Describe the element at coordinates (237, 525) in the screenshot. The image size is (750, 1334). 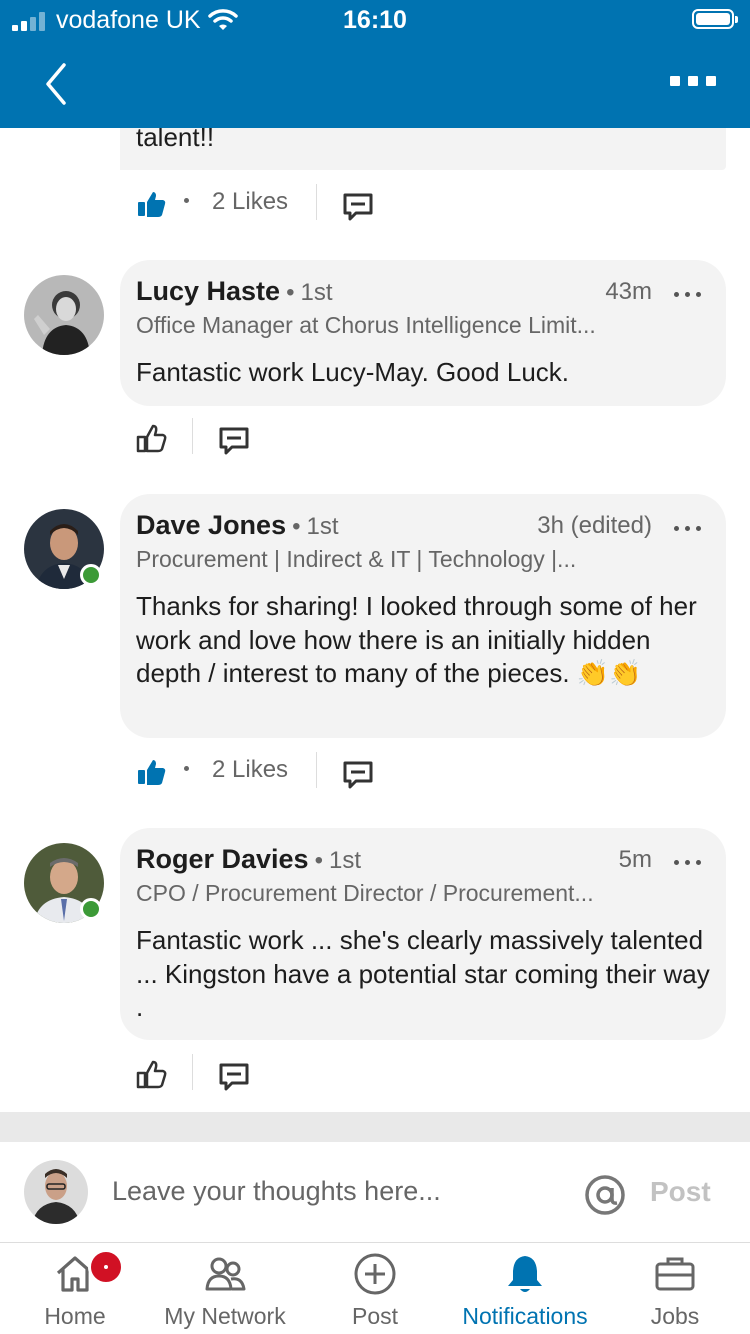
I see `commenter-name: Dave Jones • 1st` at that location.